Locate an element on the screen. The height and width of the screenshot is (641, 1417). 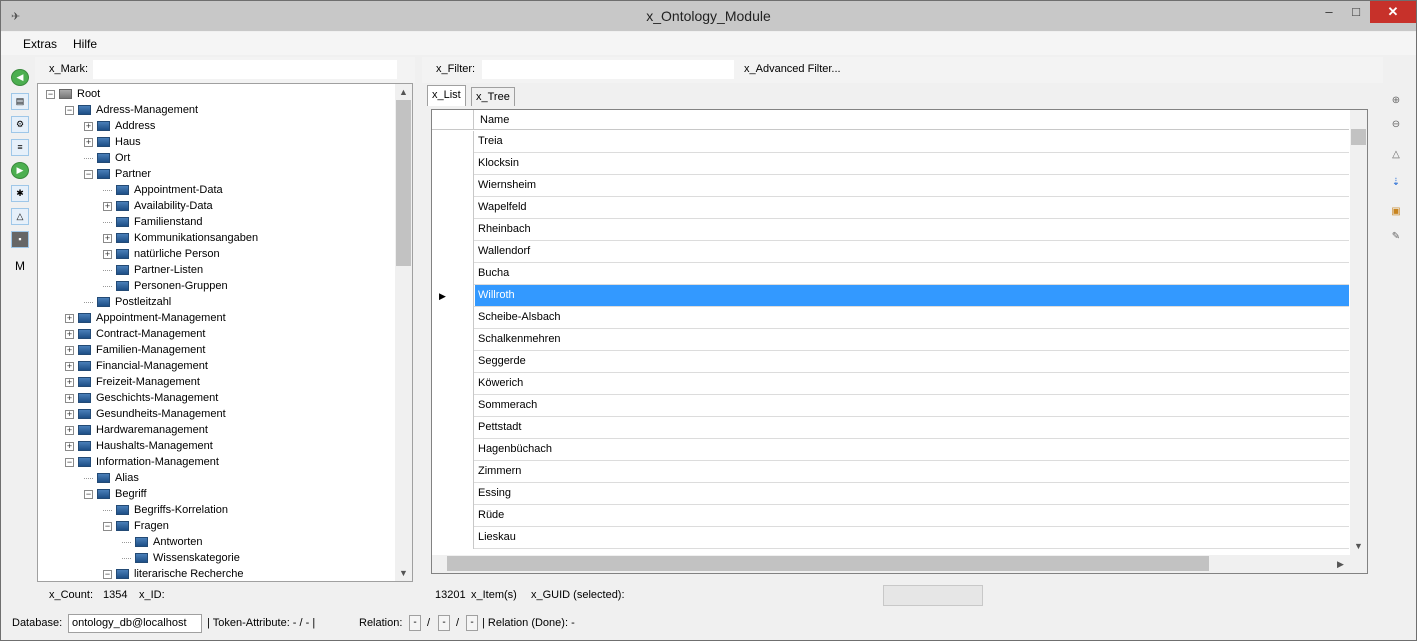
grid-vscrollbar: ▼ is located at coordinates (1358, 332).